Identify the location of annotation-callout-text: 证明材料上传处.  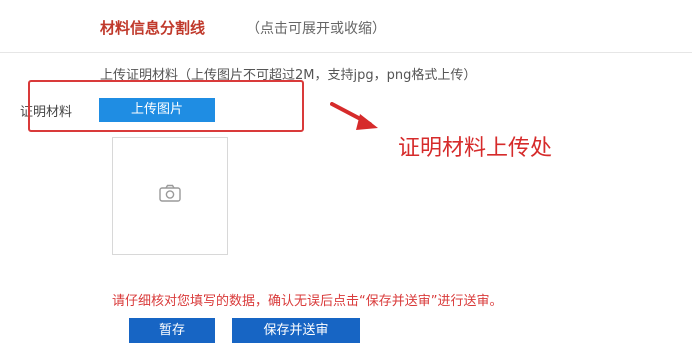
(475, 148).